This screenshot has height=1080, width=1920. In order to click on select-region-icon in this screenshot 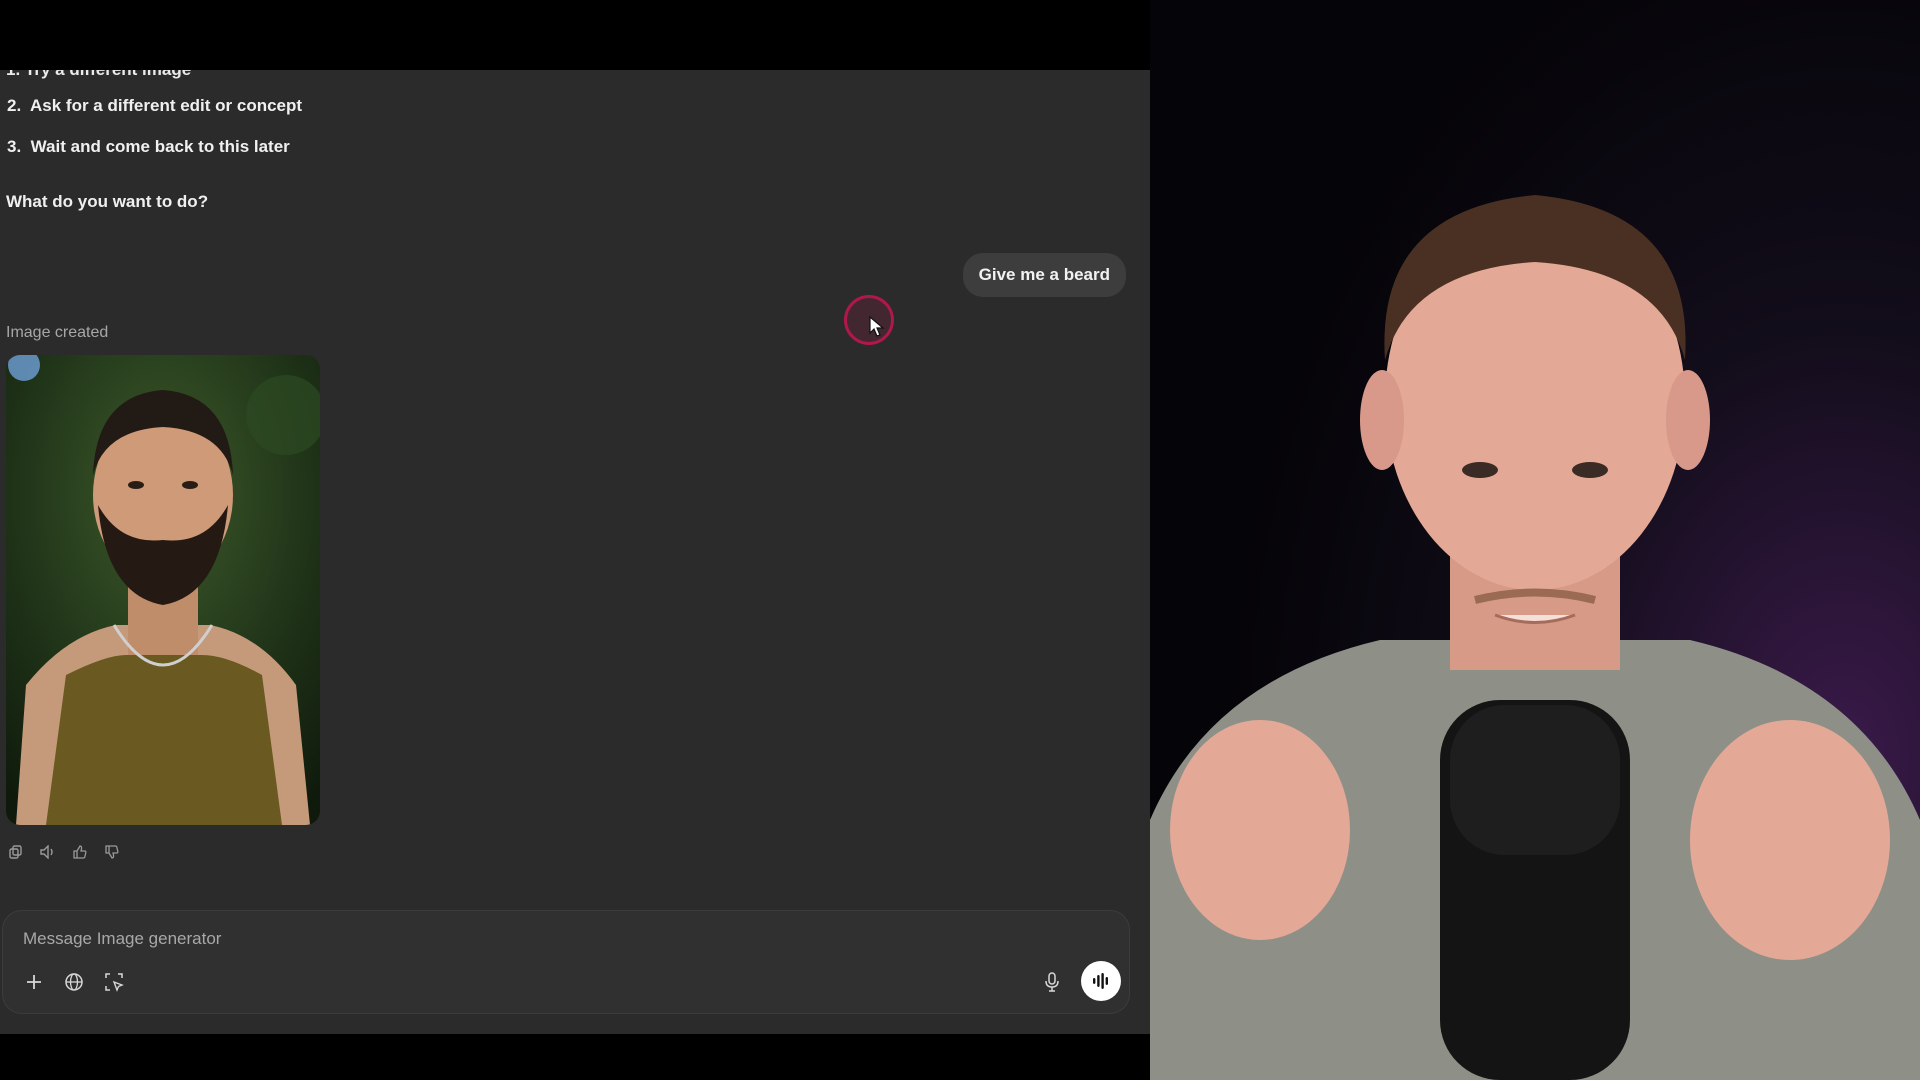, I will do `click(114, 982)`.